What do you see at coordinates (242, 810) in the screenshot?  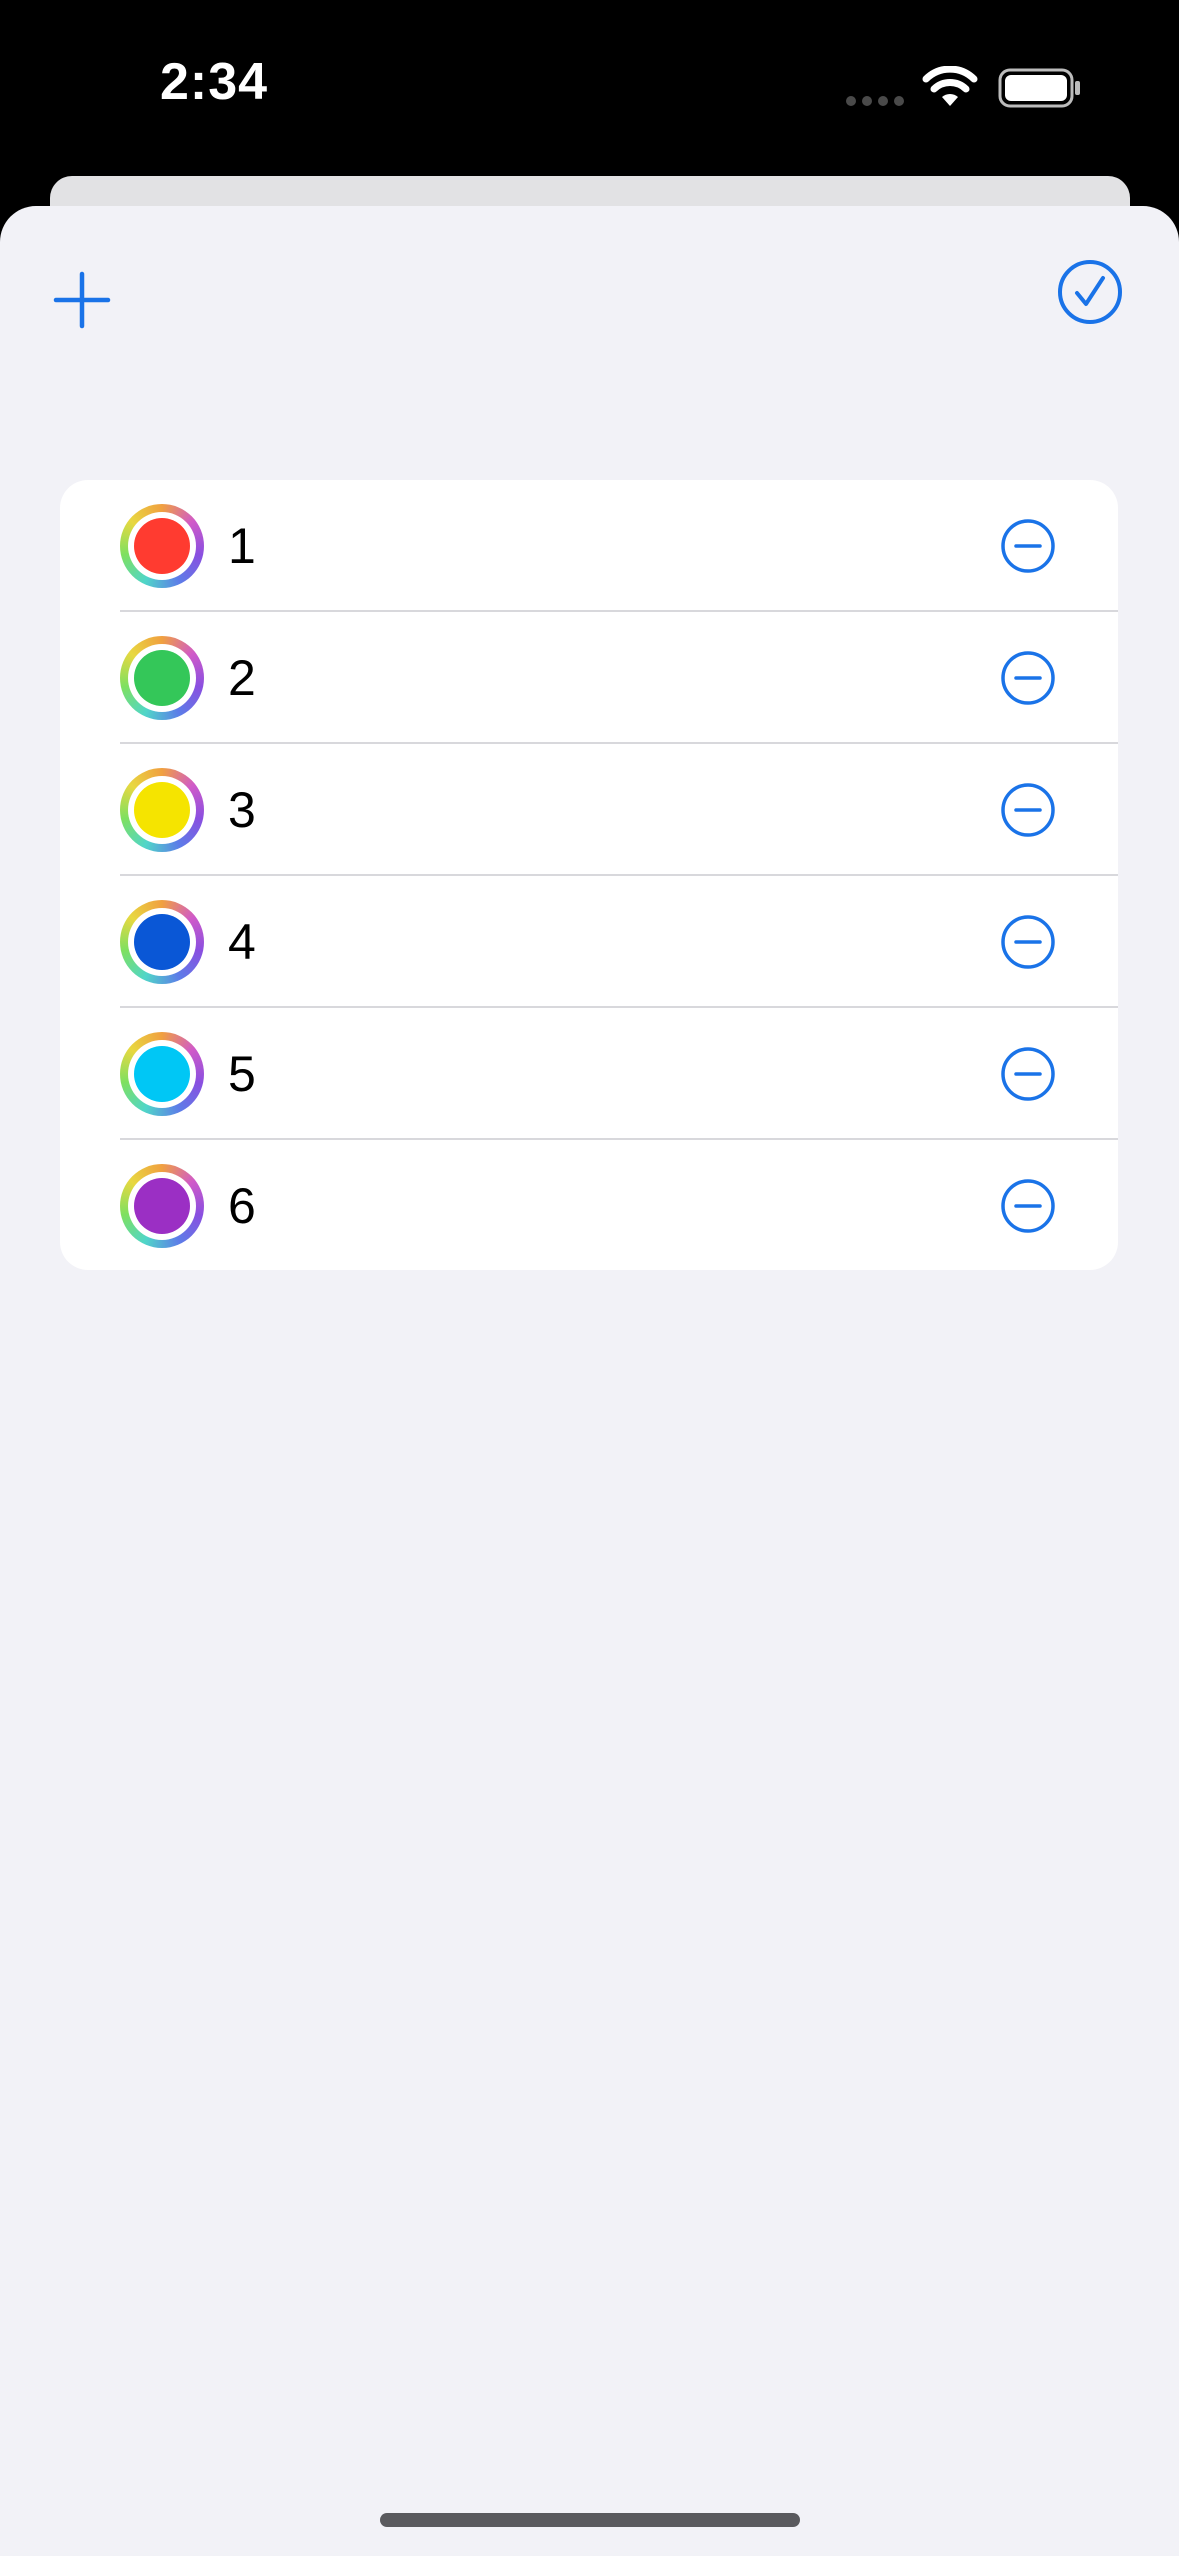 I see `item-label: 3` at bounding box center [242, 810].